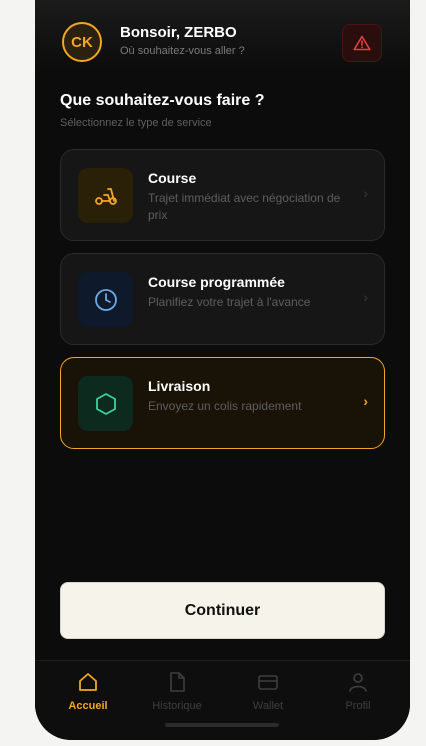  I want to click on package-hexagon-icon, so click(105, 403).